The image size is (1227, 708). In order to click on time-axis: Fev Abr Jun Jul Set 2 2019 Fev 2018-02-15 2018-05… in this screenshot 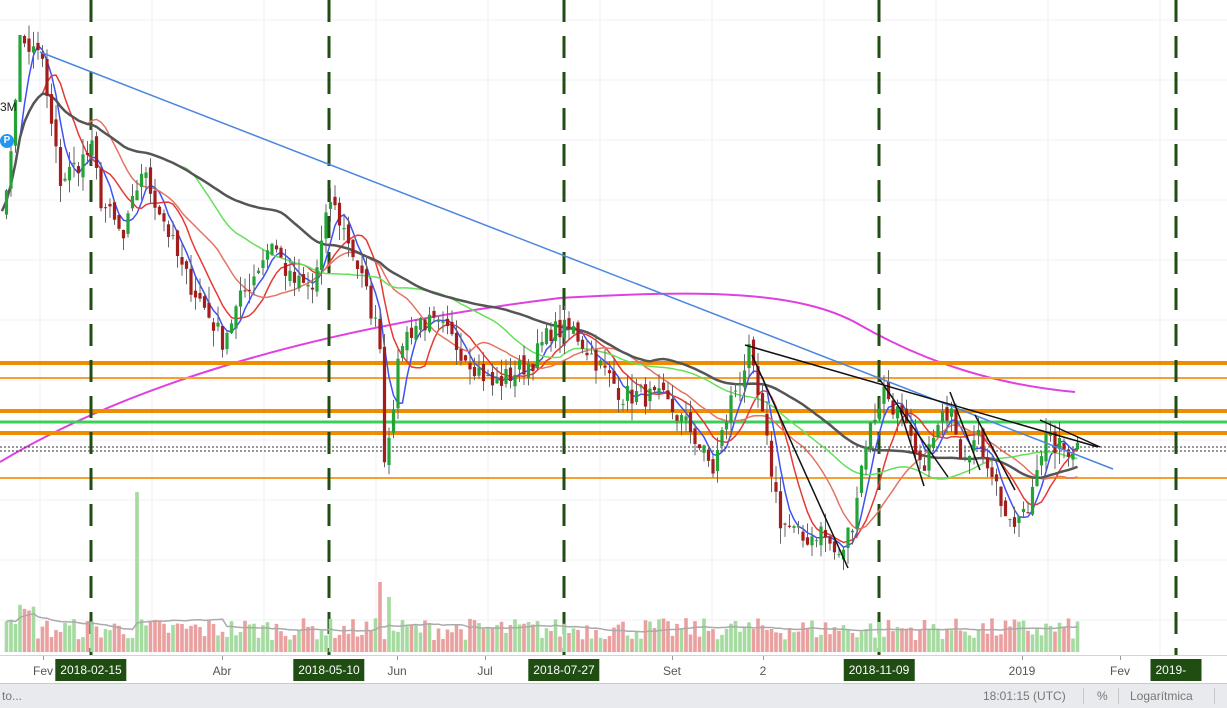, I will do `click(613, 677)`.